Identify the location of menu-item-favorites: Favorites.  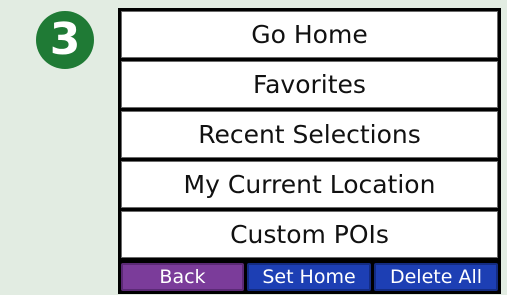
(309, 84).